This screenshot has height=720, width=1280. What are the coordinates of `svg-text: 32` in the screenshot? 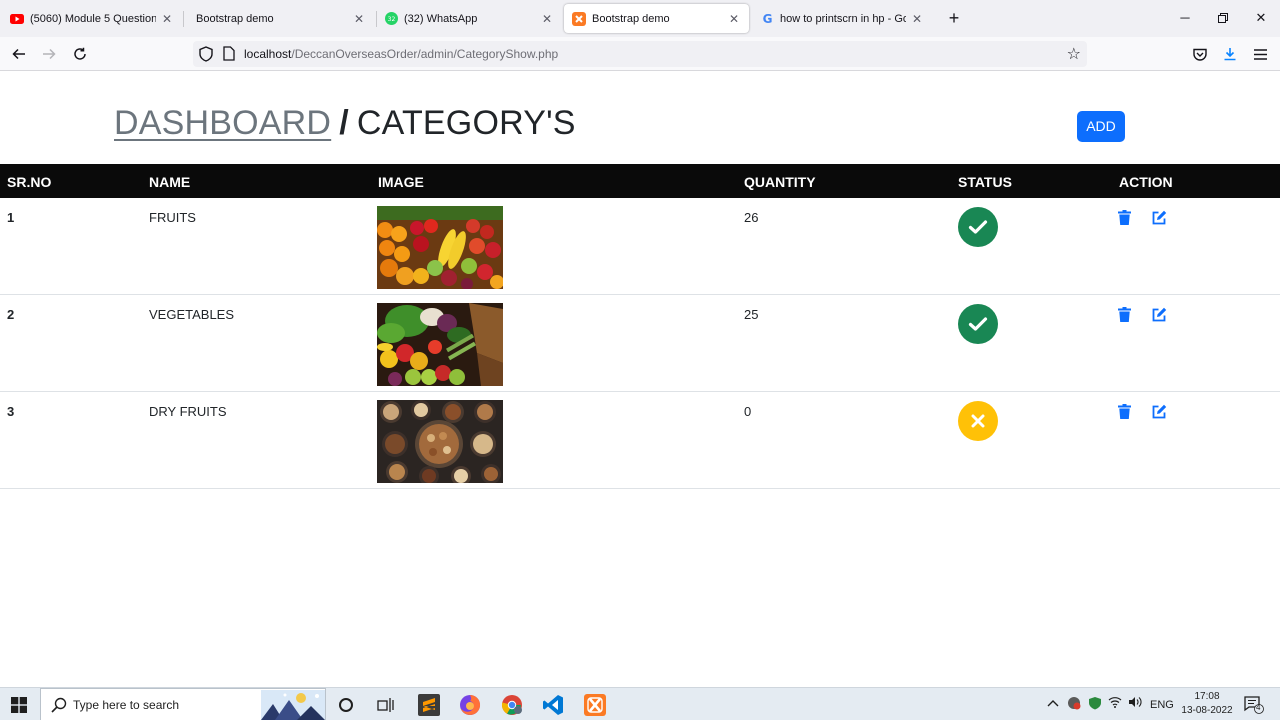 It's located at (391, 19).